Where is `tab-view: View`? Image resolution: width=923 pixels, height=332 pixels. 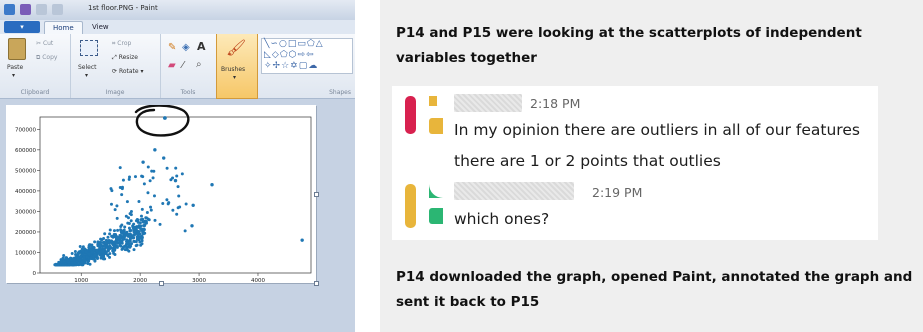 tab-view: View is located at coordinates (100, 27).